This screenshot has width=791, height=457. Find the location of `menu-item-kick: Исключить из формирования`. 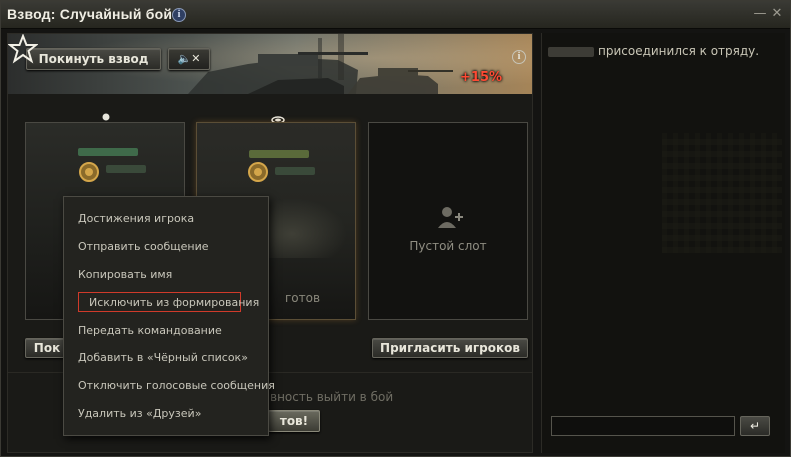

menu-item-kick: Исключить из формирования is located at coordinates (168, 302).